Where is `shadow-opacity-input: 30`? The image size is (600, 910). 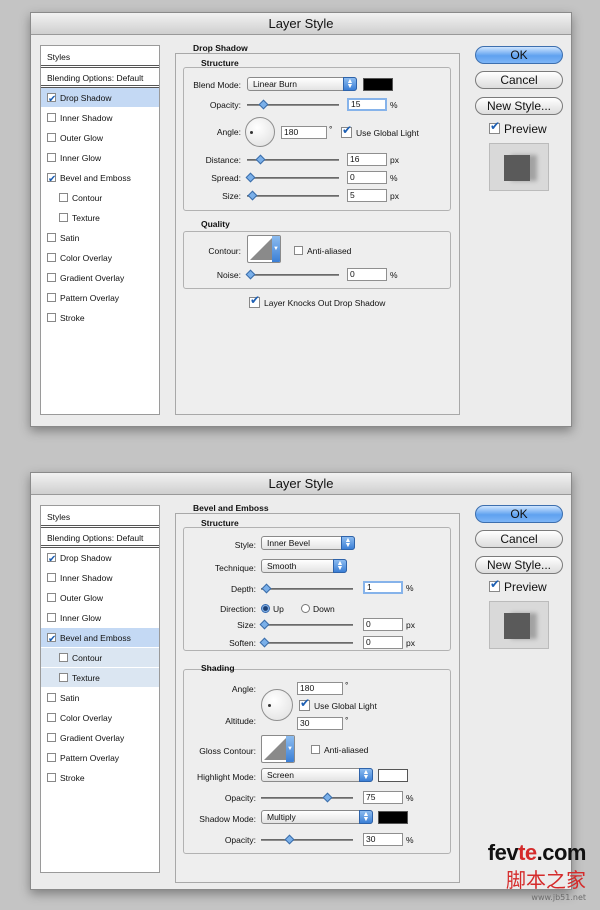
shadow-opacity-input: 30 is located at coordinates (383, 839).